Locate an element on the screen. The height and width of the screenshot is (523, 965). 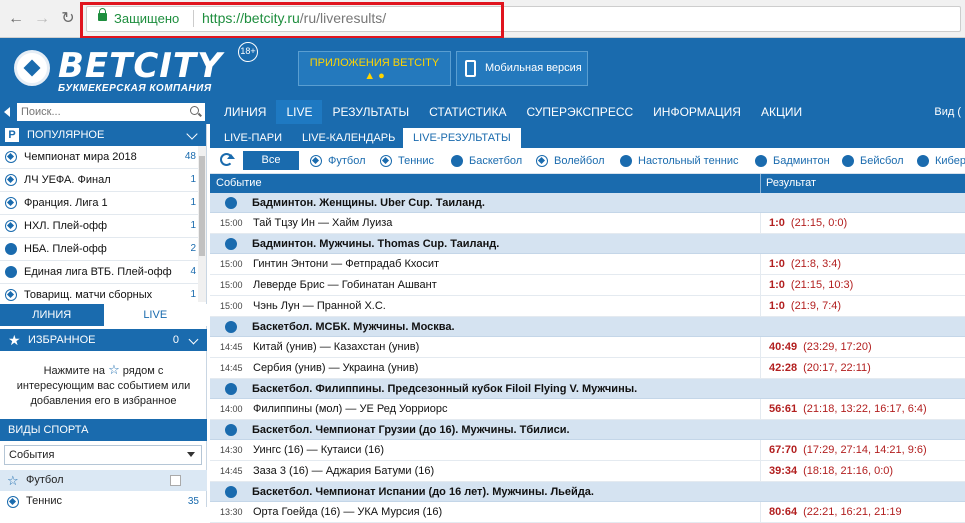
mobile-version-button: Мобильная версия is located at coordinates (522, 68).